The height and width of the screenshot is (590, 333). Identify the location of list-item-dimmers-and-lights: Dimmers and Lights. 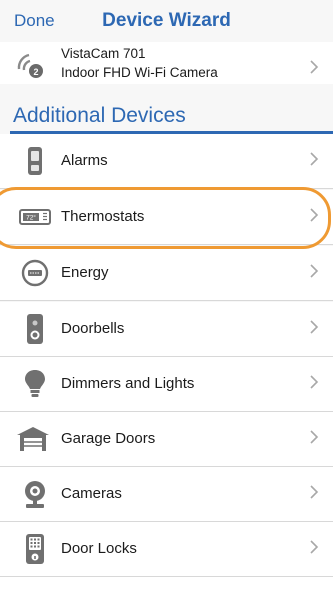
(166, 384).